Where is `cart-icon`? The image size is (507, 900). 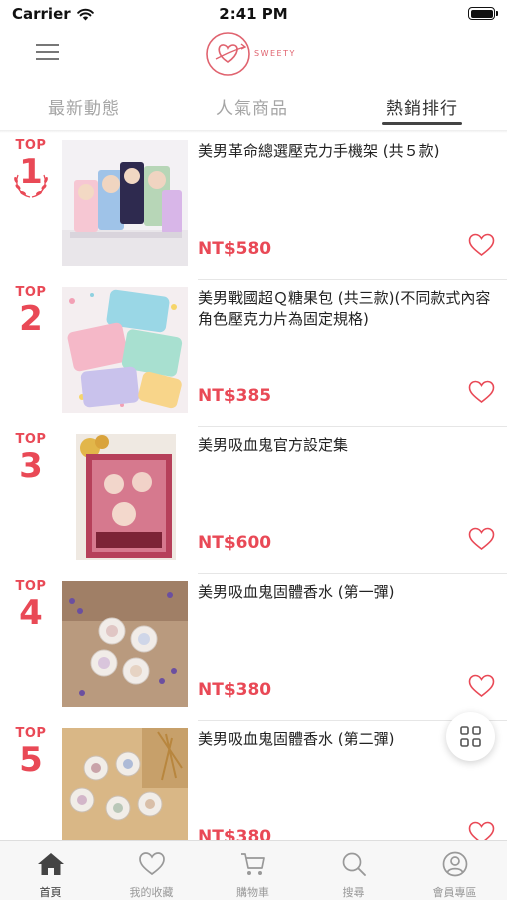
cart-icon is located at coordinates (253, 864).